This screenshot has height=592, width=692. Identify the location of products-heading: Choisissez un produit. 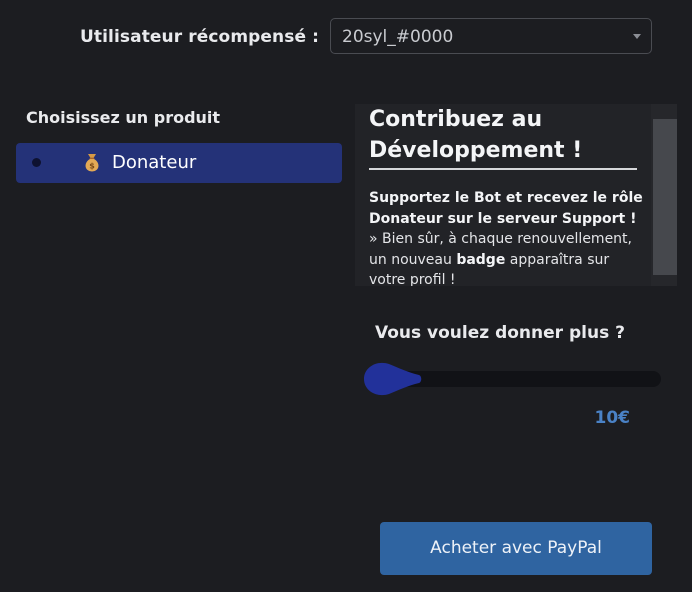
(123, 117).